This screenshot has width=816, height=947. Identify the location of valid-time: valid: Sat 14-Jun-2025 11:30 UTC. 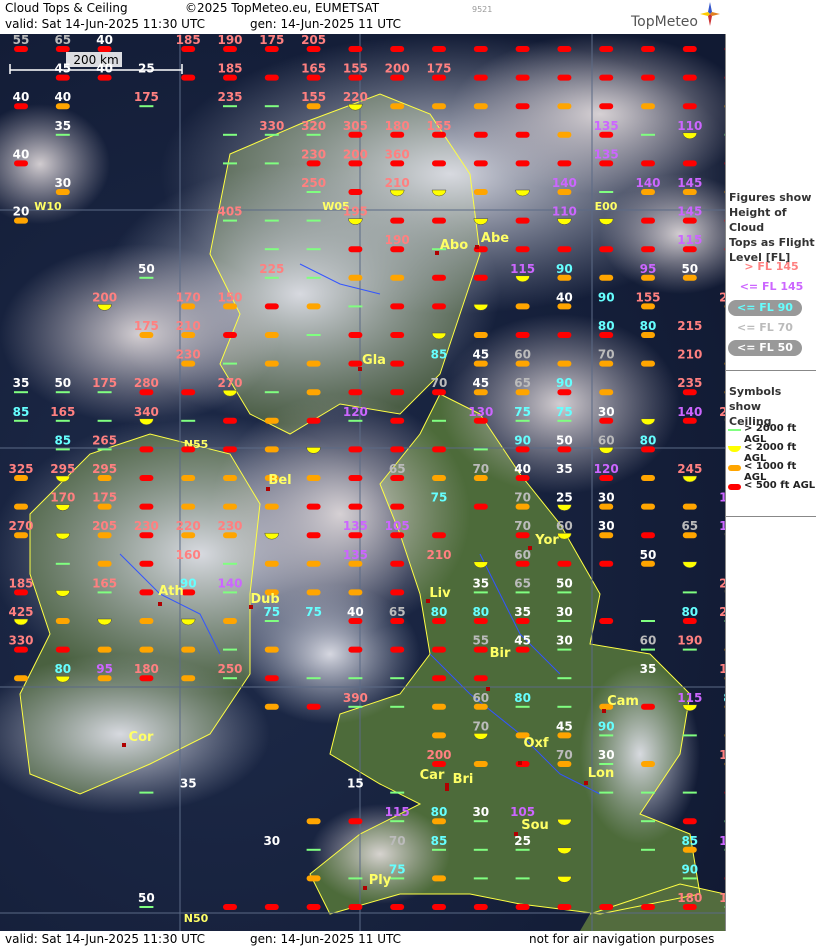
(105, 24).